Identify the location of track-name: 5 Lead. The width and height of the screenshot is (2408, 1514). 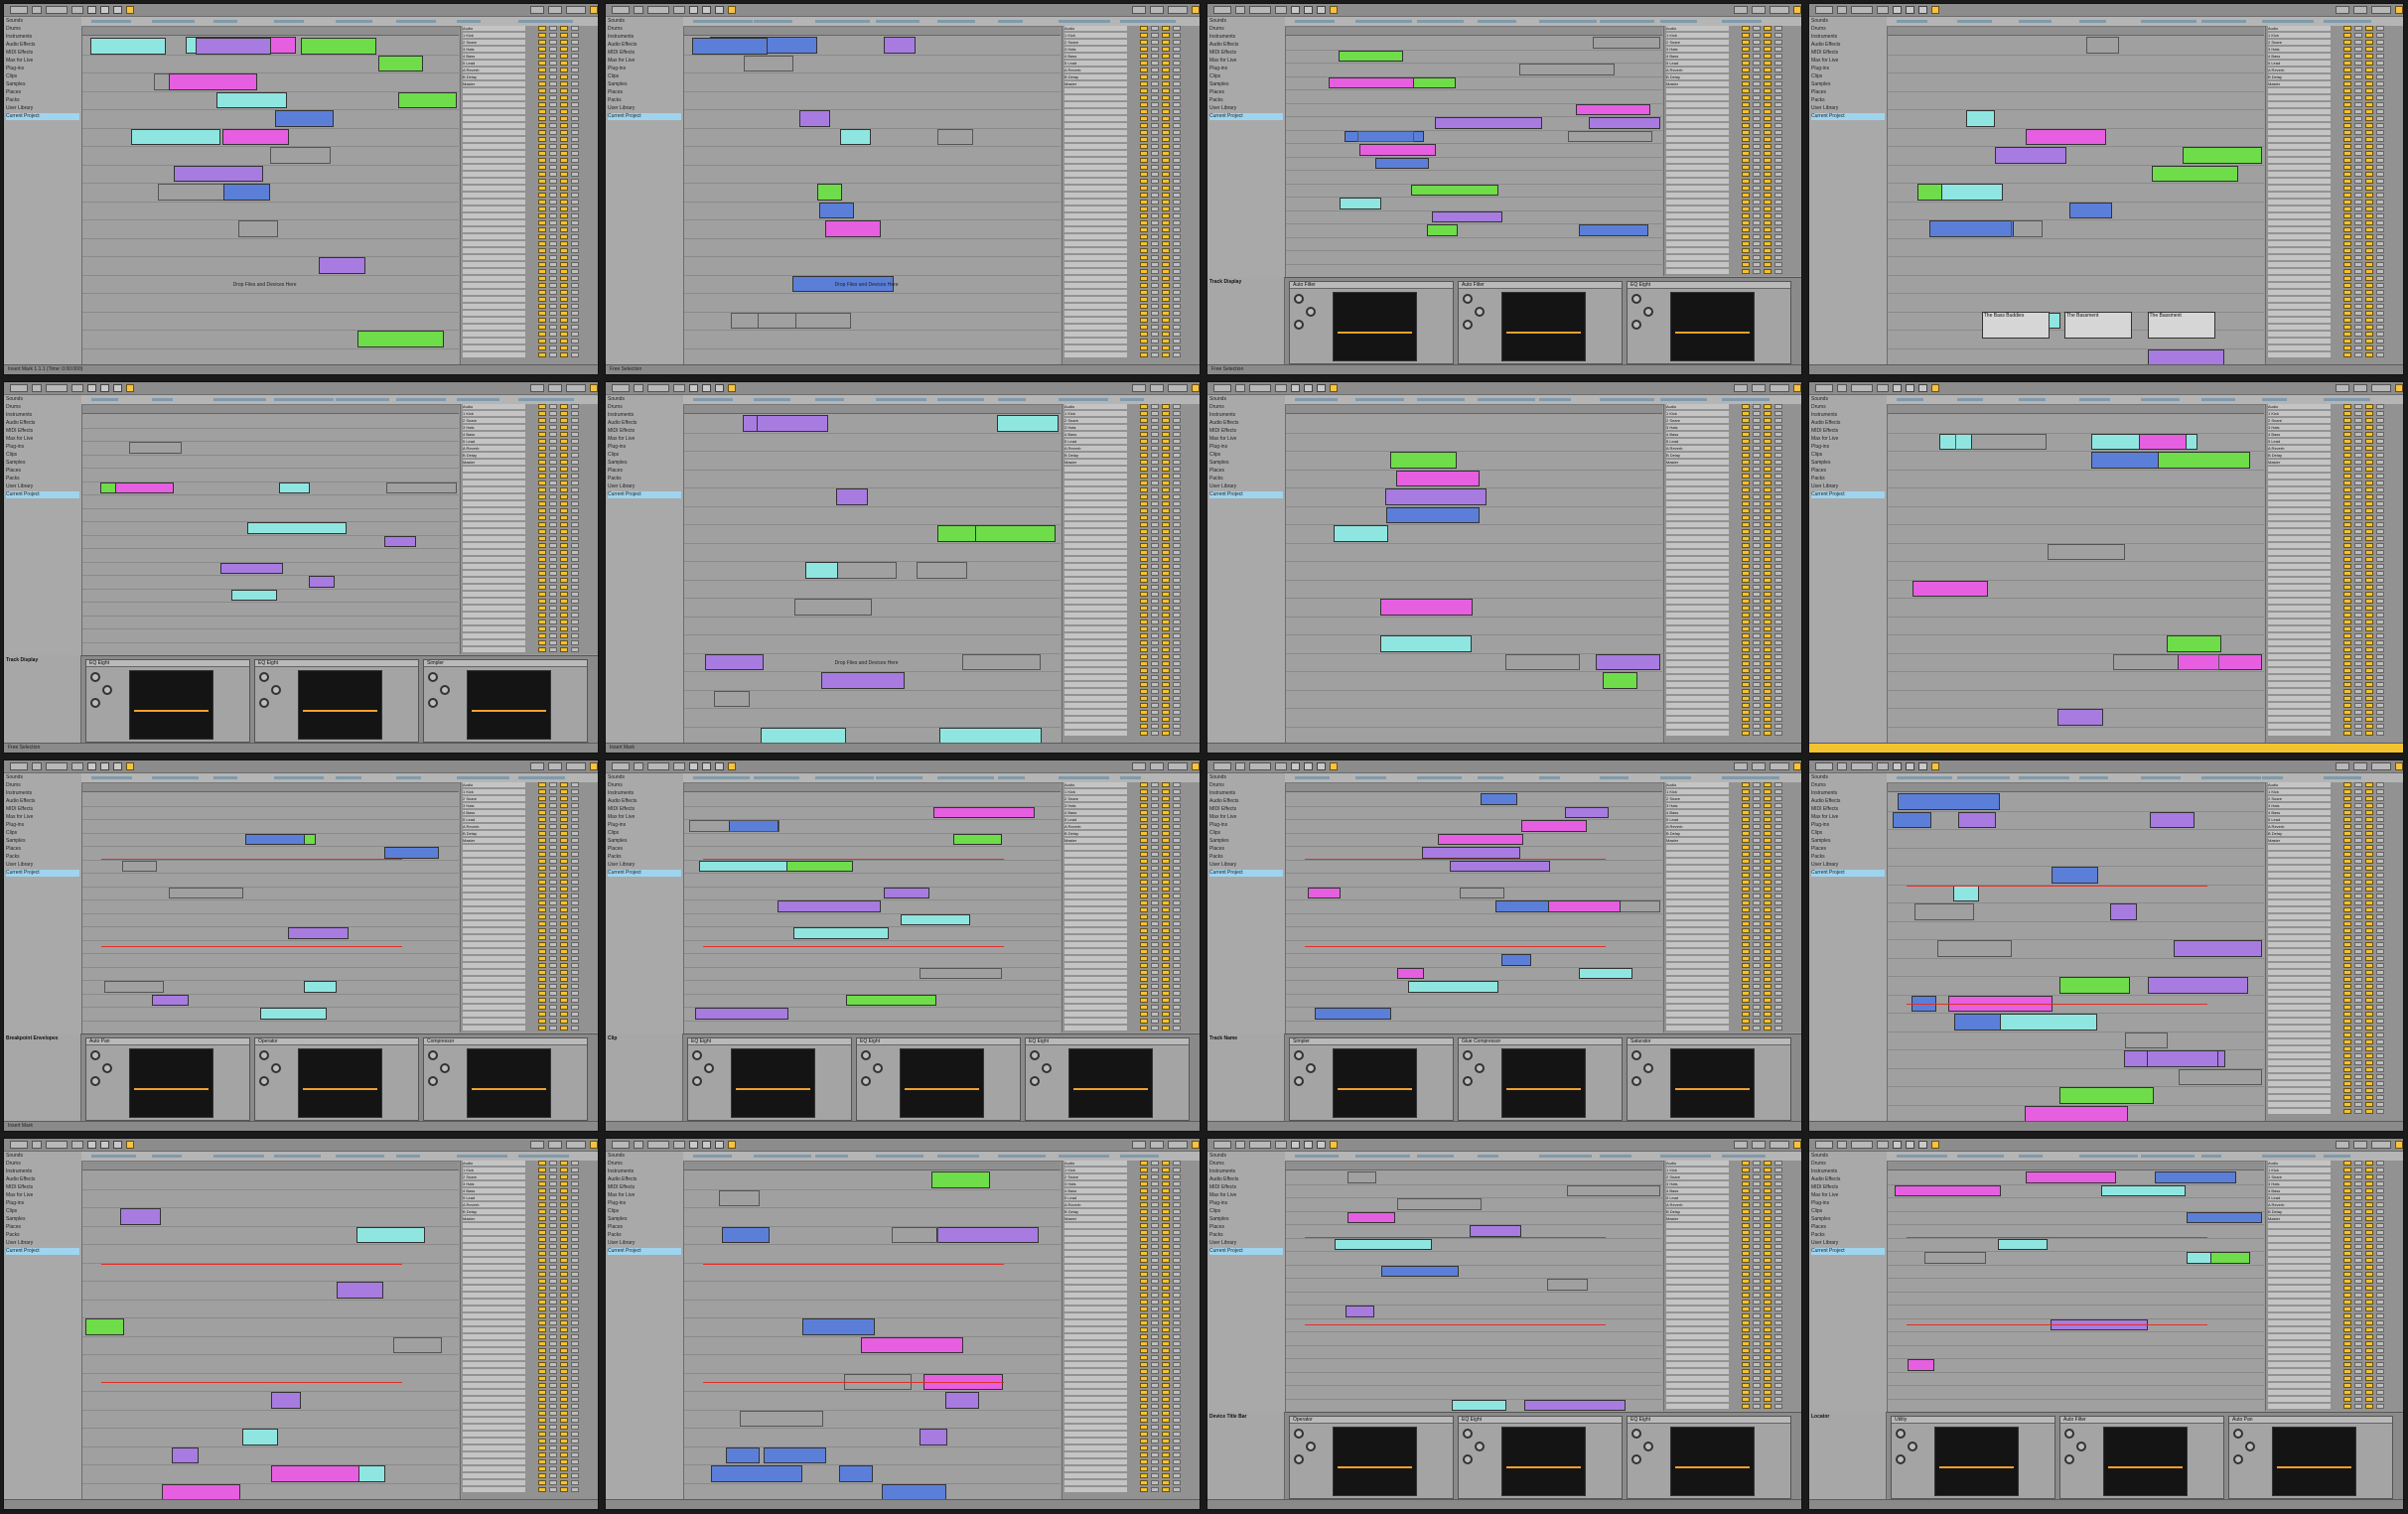
(1096, 63).